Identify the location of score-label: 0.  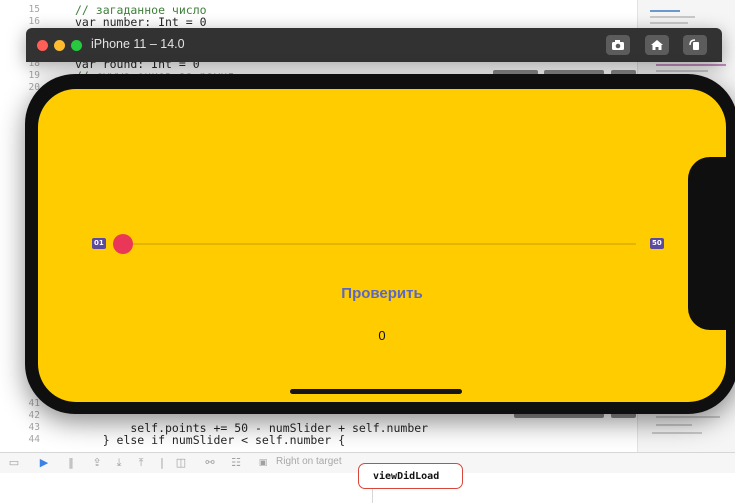
(382, 335).